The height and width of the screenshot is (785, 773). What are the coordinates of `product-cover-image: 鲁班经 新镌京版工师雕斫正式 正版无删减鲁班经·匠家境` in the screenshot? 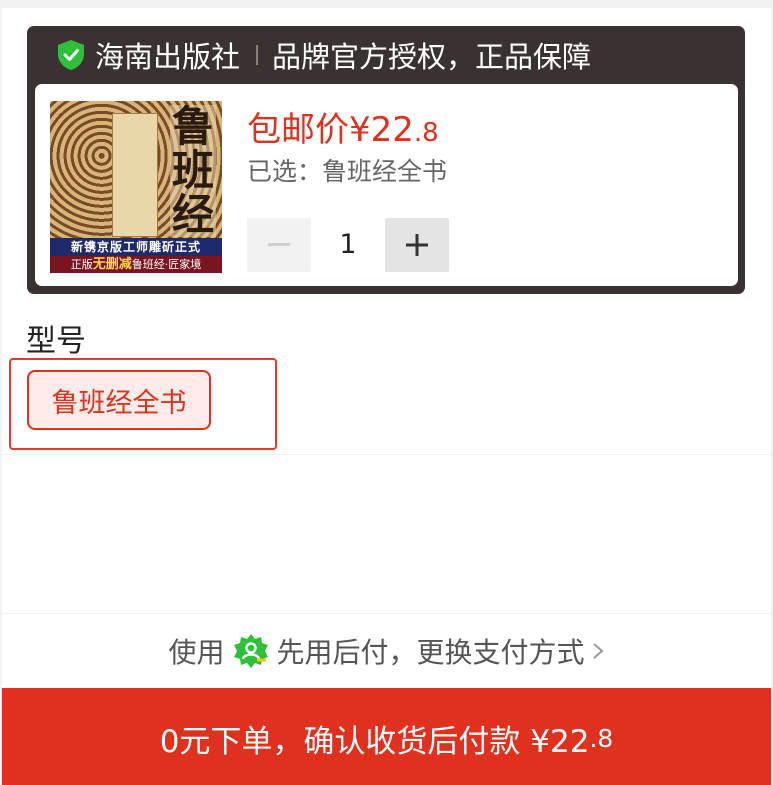 It's located at (136, 187).